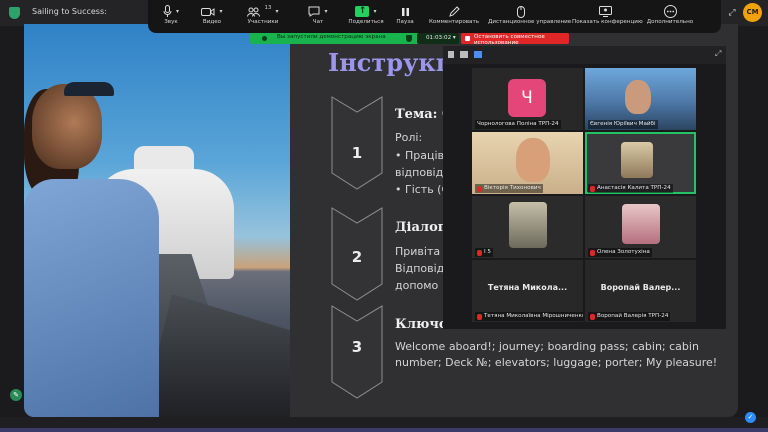 Image resolution: width=768 pixels, height=432 pixels. I want to click on participant-initial-avatar: Ч, so click(527, 98).